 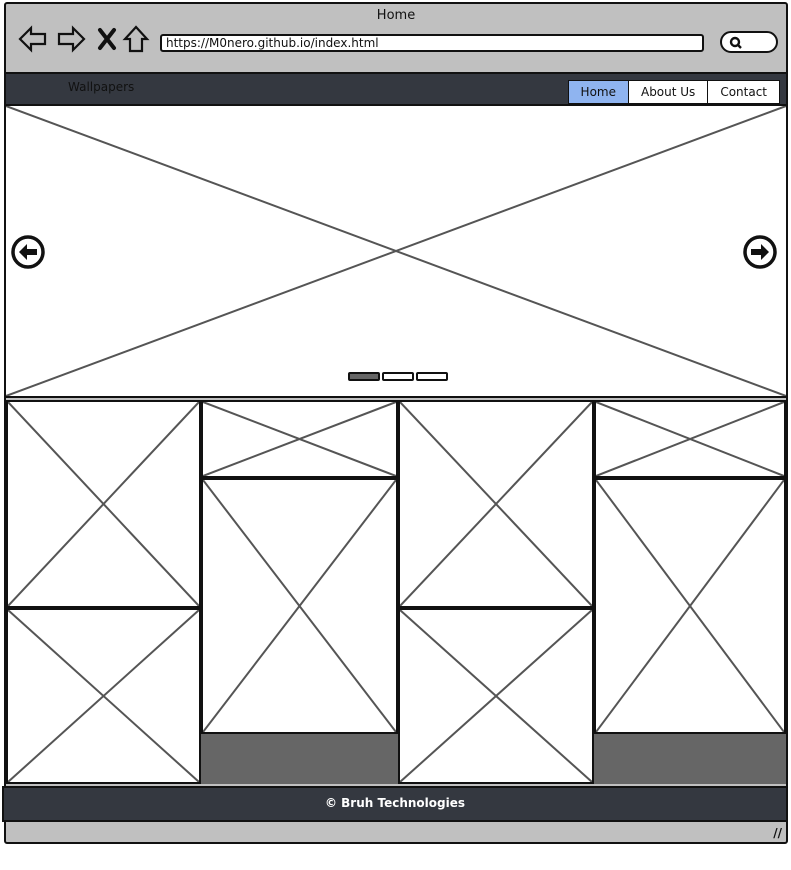 I want to click on home-icon, so click(x=136, y=41).